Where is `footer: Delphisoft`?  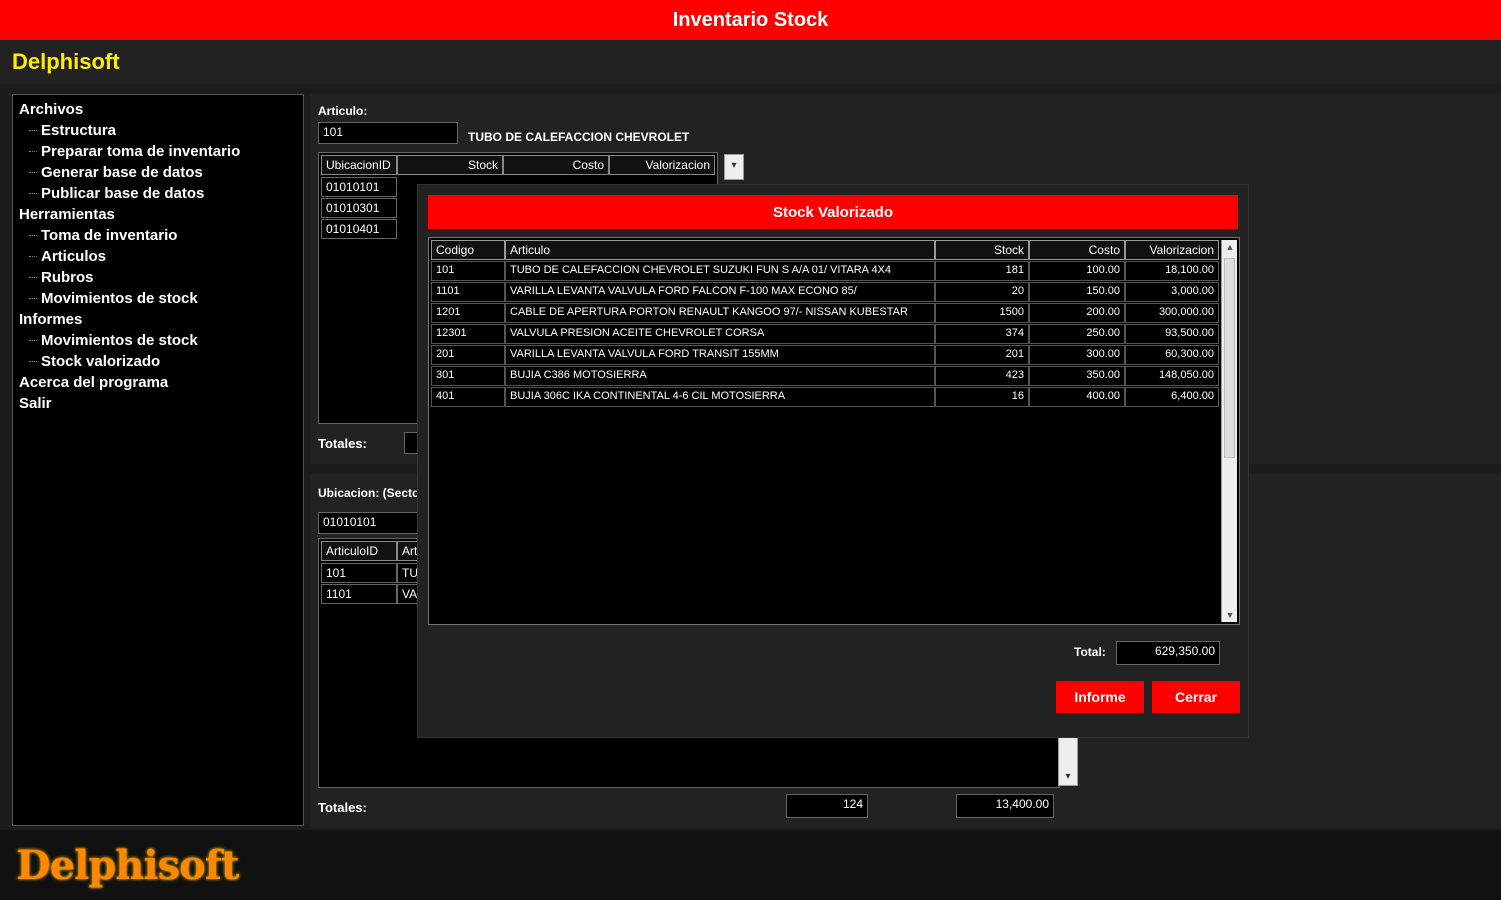 footer: Delphisoft is located at coordinates (750, 865).